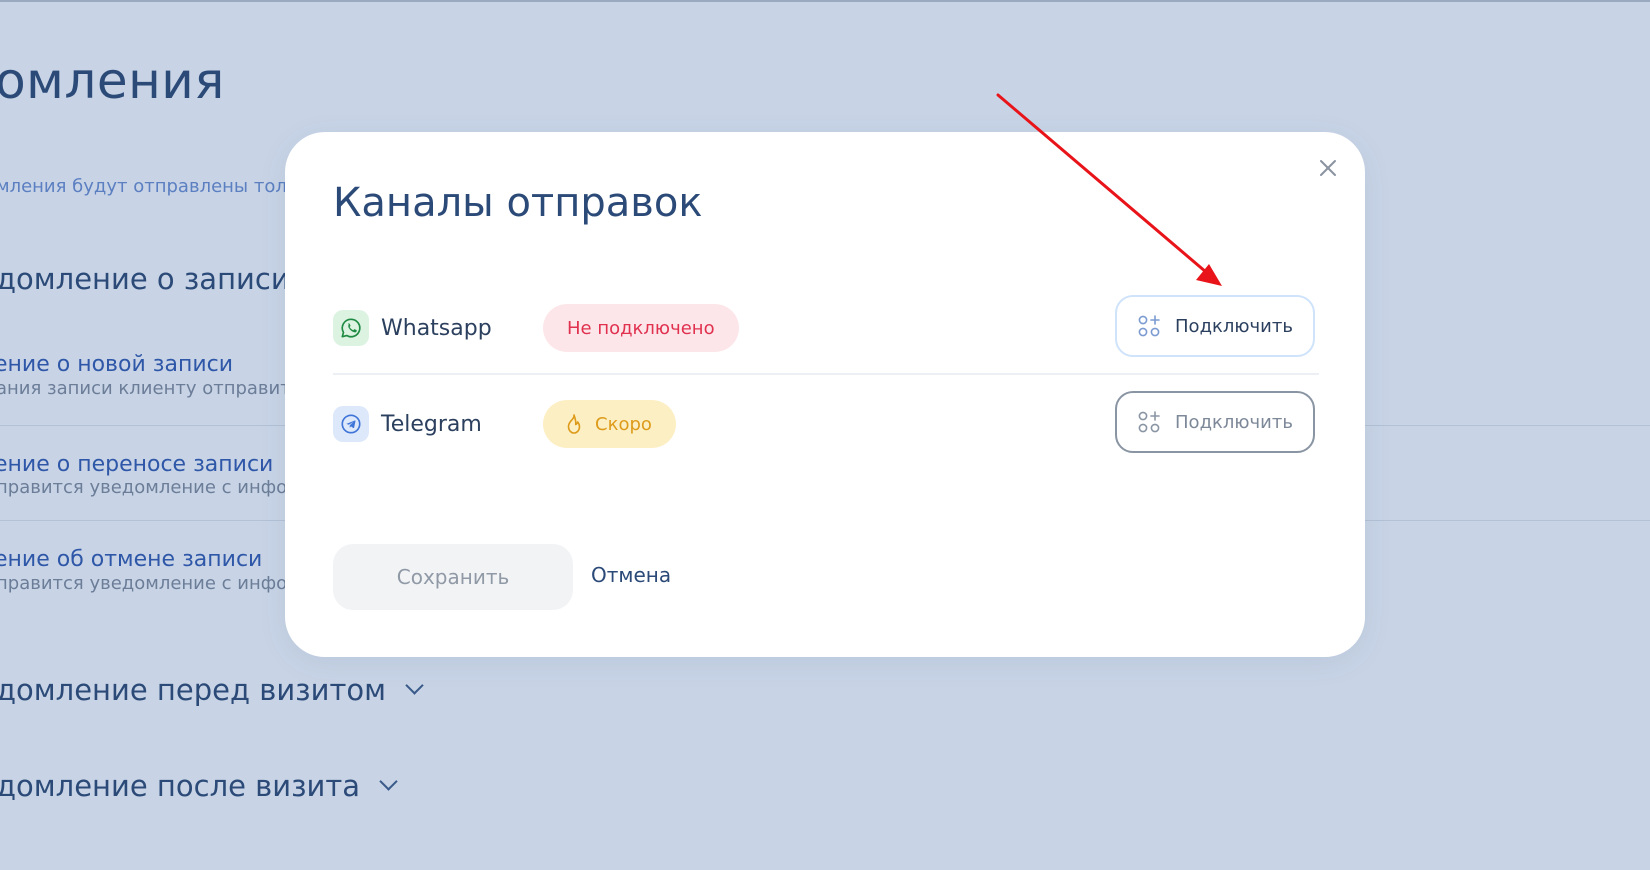 Image resolution: width=1650 pixels, height=870 pixels. Describe the element at coordinates (436, 328) in the screenshot. I see `channel-name: Whatsapp` at that location.